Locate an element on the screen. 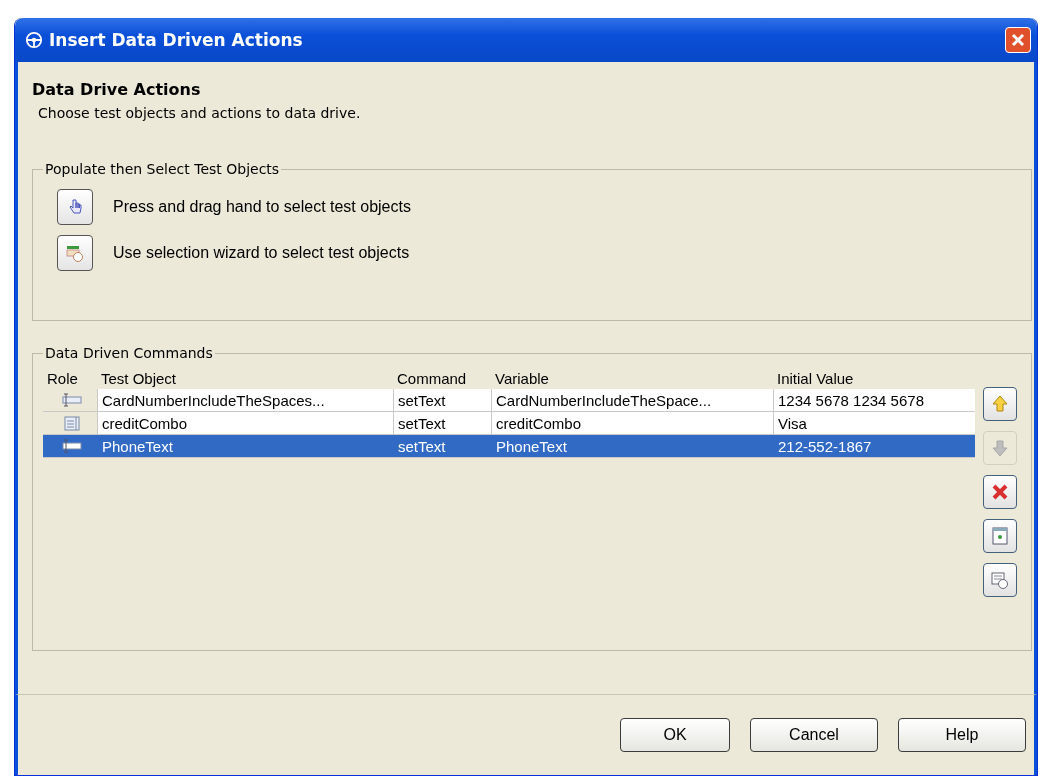 This screenshot has height=776, width=1052. delete-icon is located at coordinates (1000, 492).